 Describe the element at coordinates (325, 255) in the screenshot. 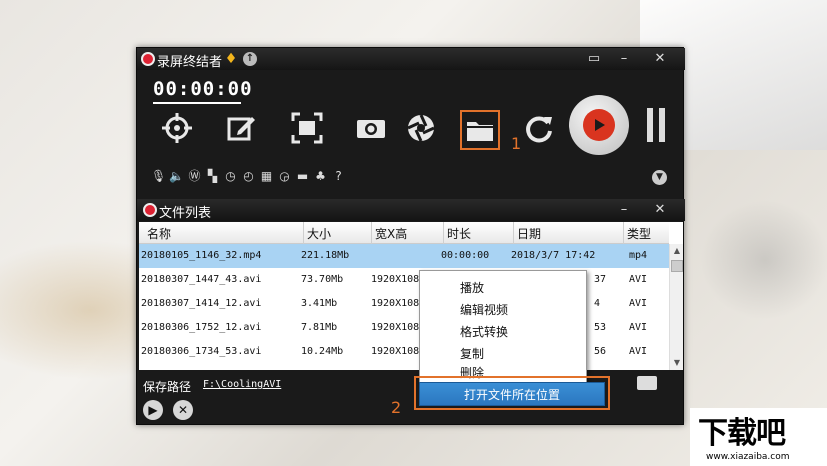

I see `cell-size: 221.18Mb` at that location.